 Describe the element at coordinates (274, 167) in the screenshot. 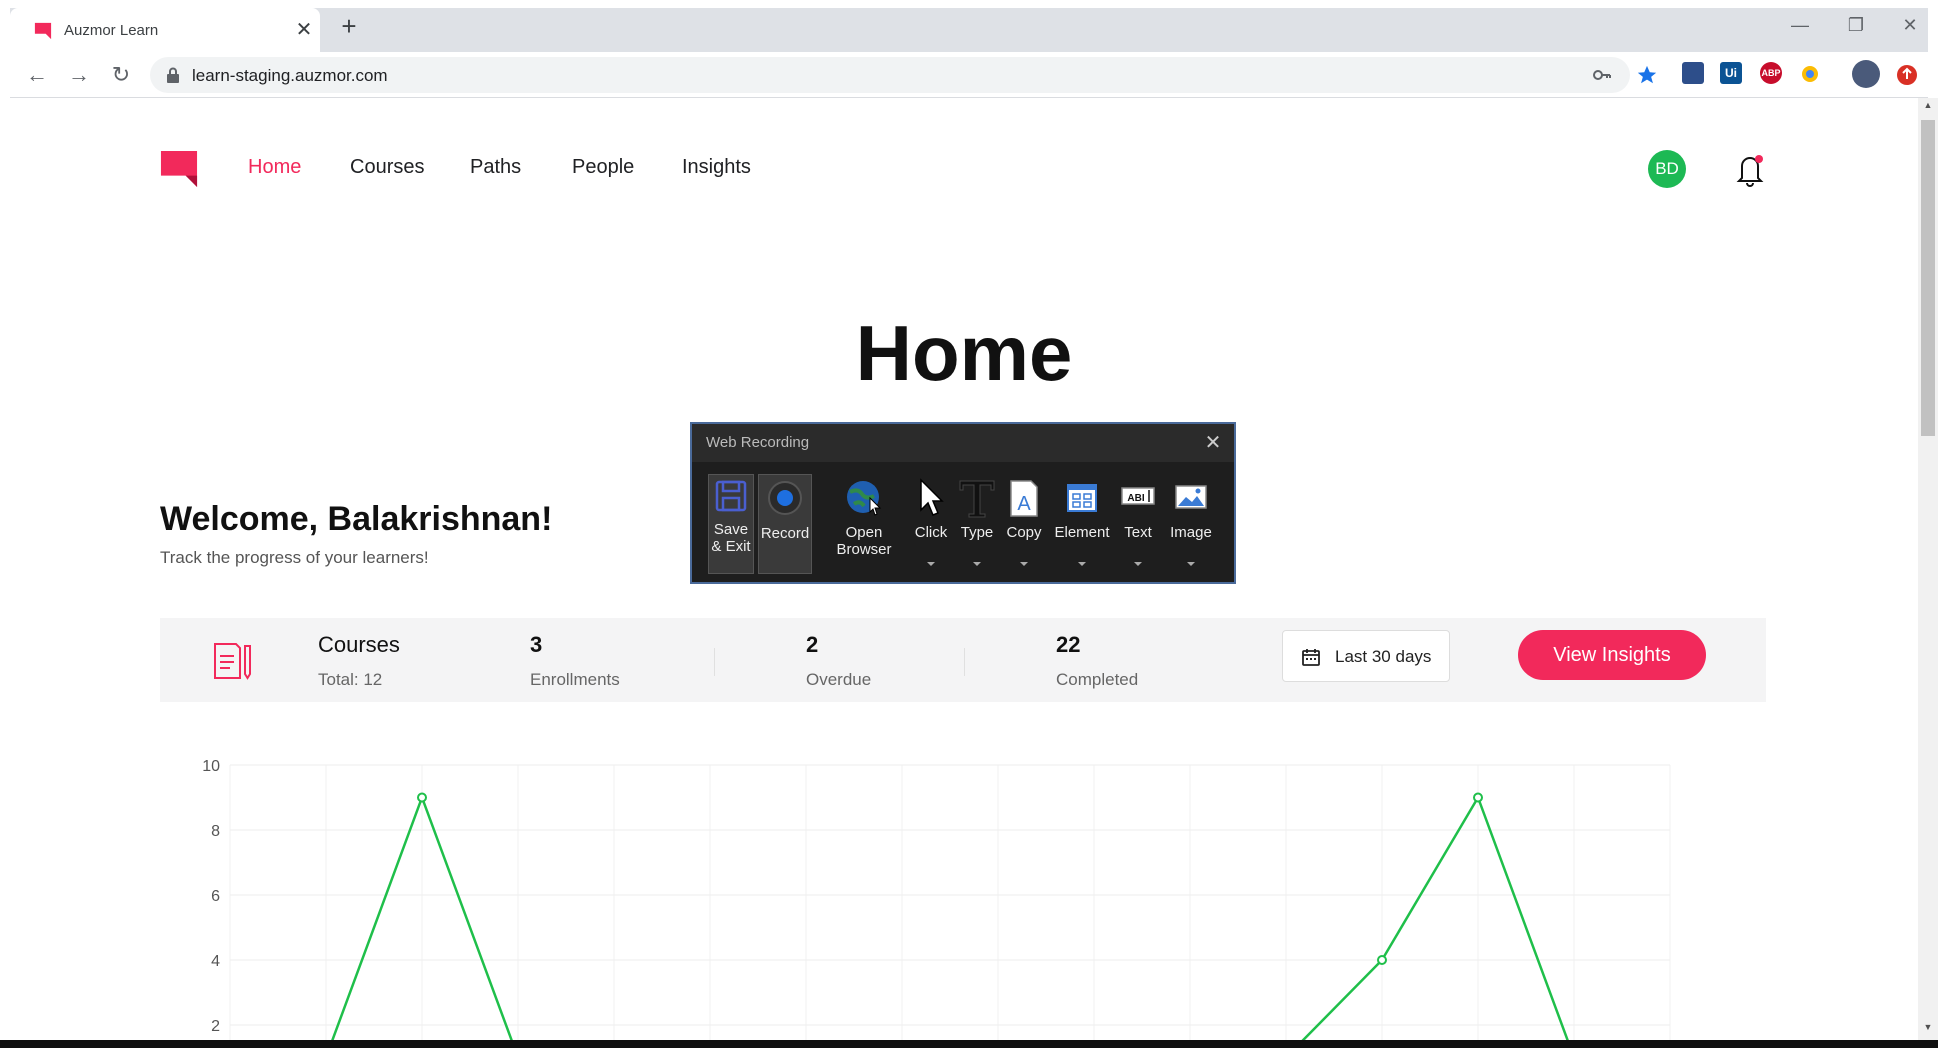

I see `nav-home: Home` at that location.